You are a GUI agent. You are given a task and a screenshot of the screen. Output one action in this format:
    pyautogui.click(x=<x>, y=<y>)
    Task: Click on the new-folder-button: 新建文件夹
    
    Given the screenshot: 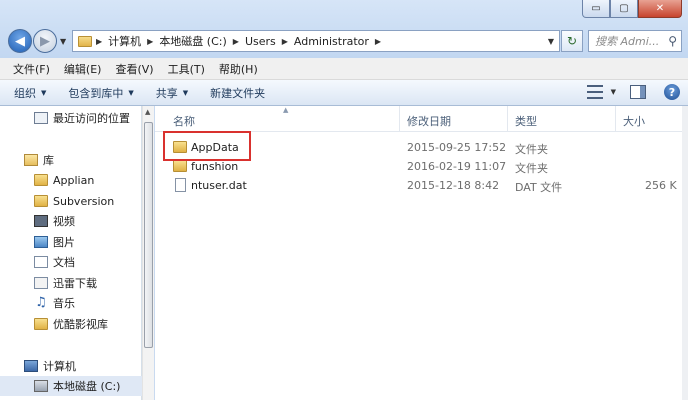 What is the action you would take?
    pyautogui.click(x=237, y=93)
    